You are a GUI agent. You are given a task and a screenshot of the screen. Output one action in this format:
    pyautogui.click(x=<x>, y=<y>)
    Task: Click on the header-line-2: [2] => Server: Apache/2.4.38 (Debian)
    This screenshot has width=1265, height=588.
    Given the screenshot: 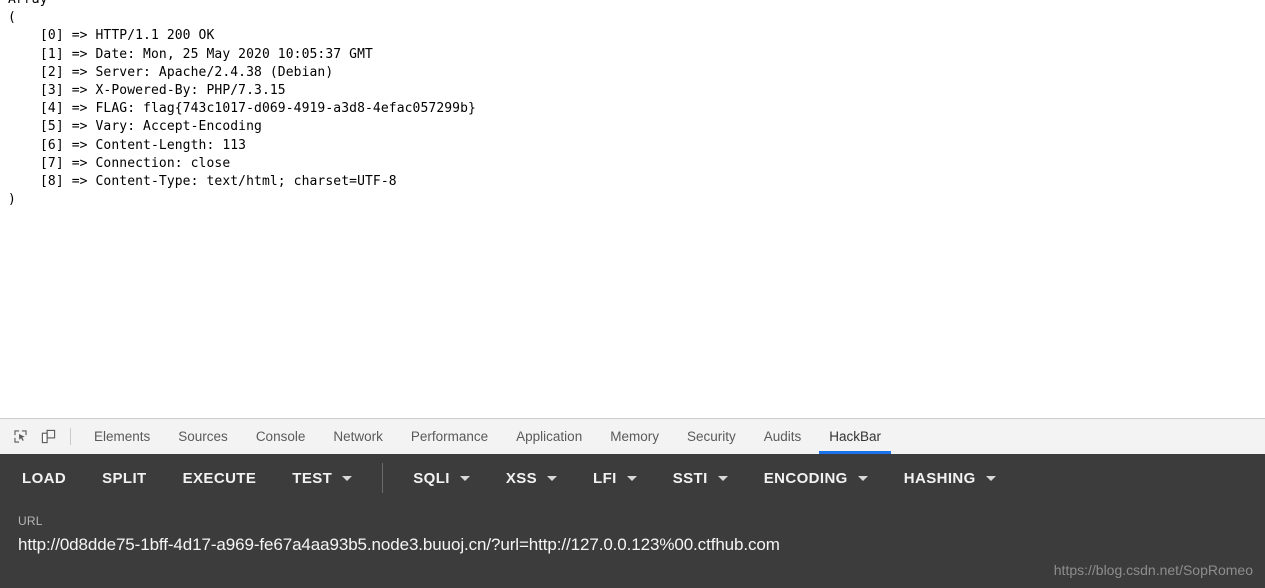 What is the action you would take?
    pyautogui.click(x=187, y=72)
    